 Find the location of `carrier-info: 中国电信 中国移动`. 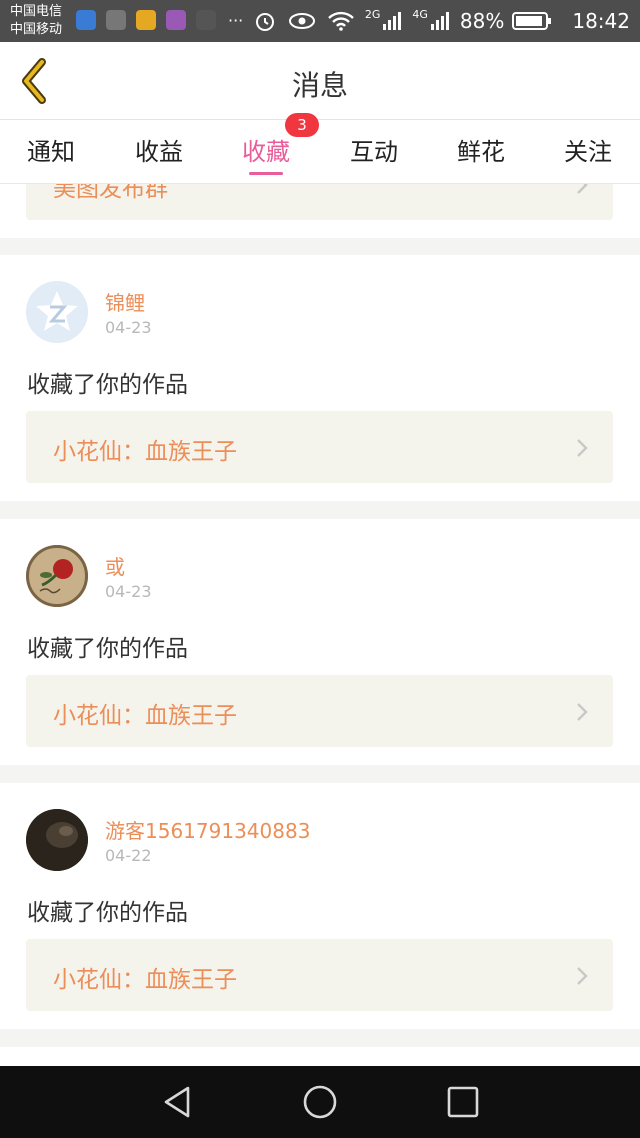

carrier-info: 中国电信 中国移动 is located at coordinates (36, 21).